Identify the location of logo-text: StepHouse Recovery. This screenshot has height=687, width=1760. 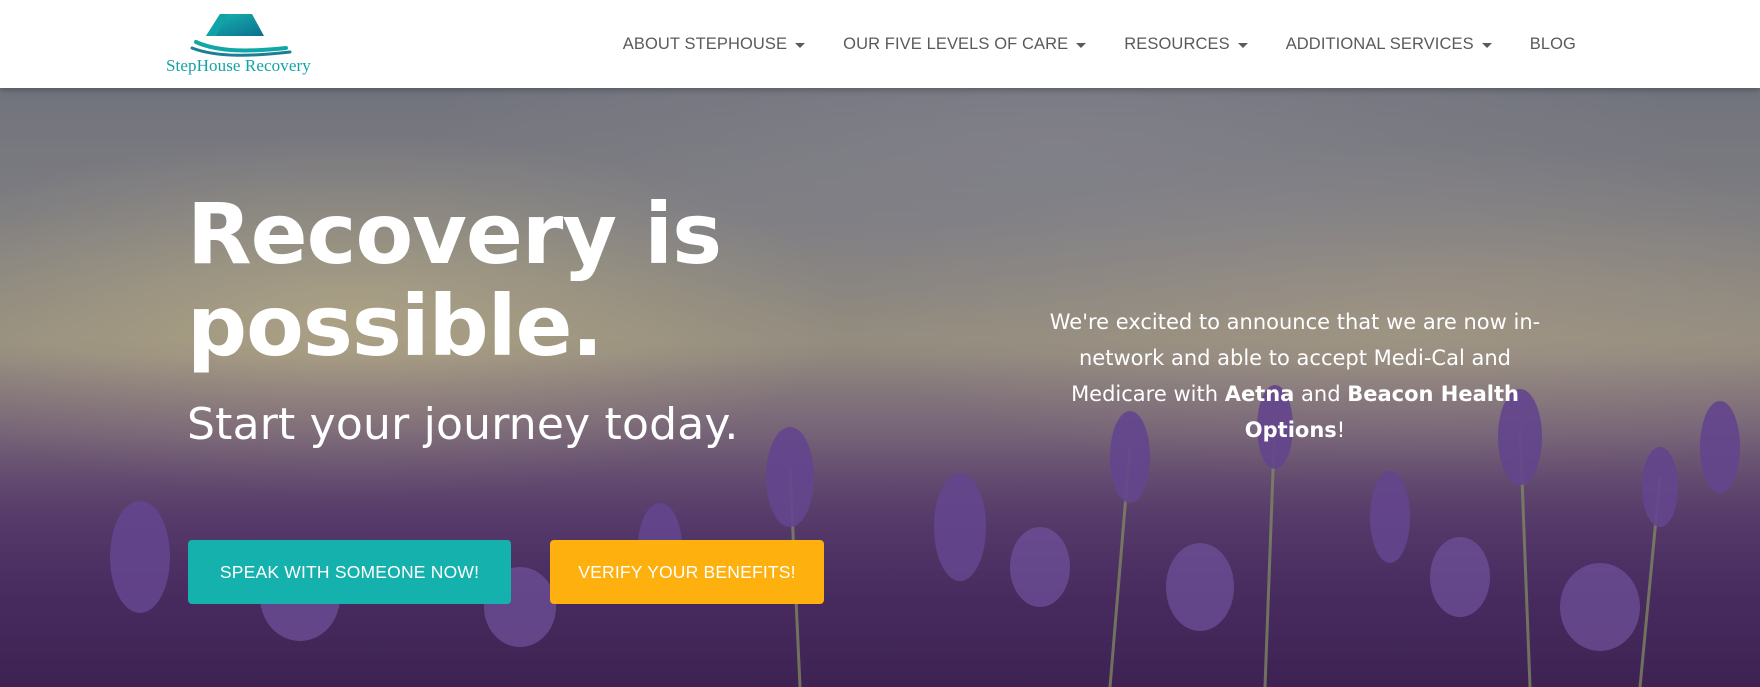
(238, 65).